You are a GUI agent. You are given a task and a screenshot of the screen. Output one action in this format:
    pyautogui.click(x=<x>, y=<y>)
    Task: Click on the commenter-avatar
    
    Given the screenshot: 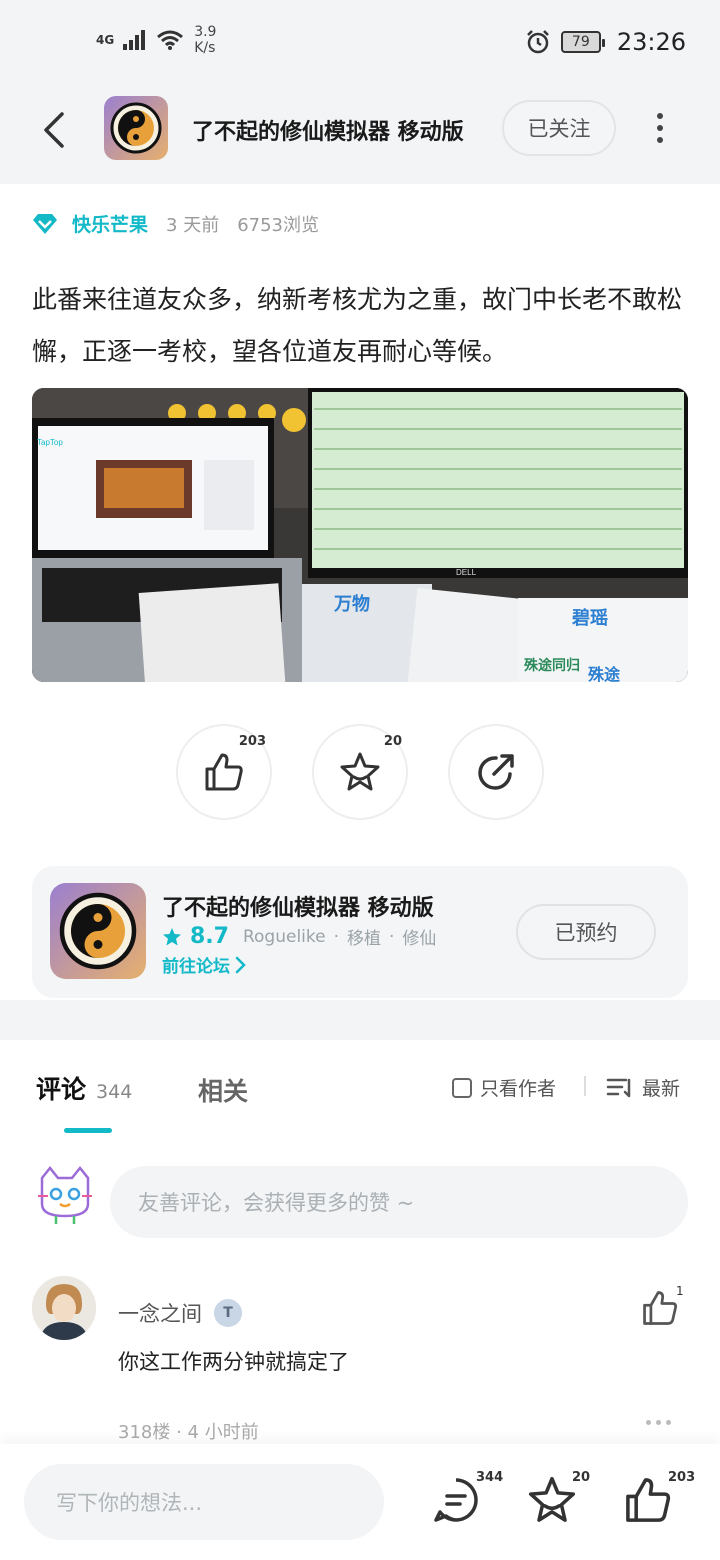 What is the action you would take?
    pyautogui.click(x=64, y=1308)
    